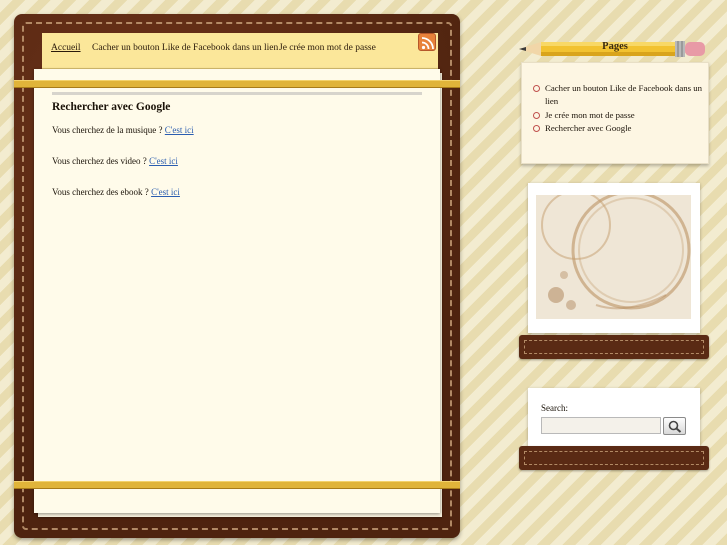 The width and height of the screenshot is (727, 545). What do you see at coordinates (615, 46) in the screenshot?
I see `pages-widget-title: Pages` at bounding box center [615, 46].